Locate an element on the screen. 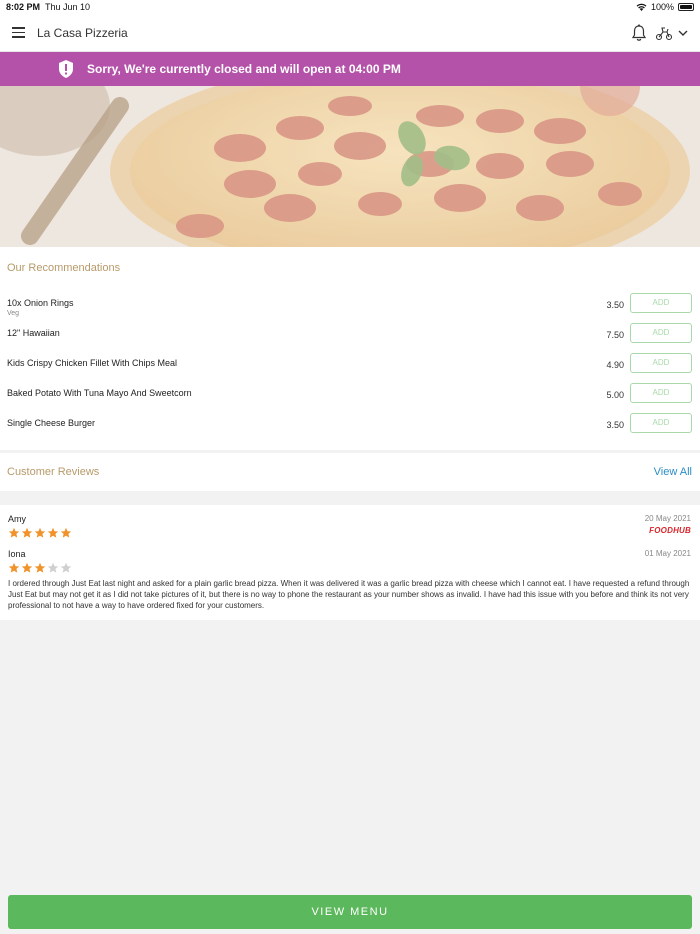  reviews-header: Customer Reviews View All is located at coordinates (350, 472).